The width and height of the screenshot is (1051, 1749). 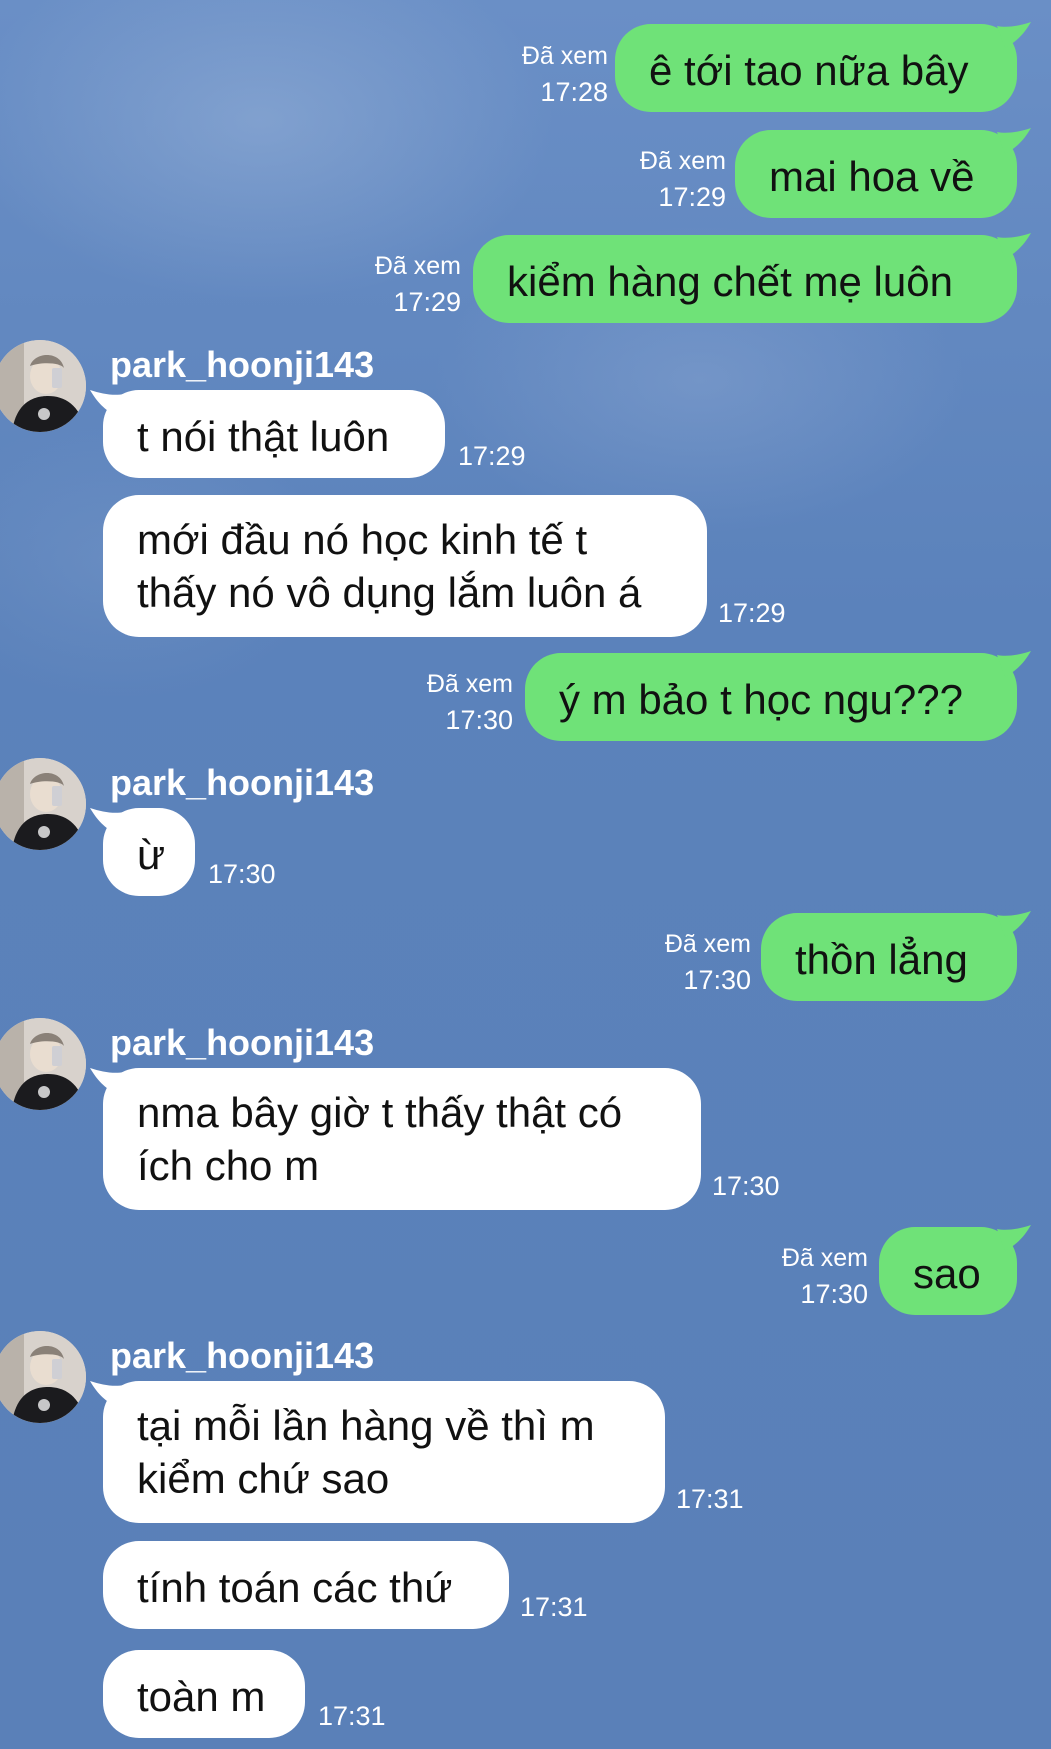 What do you see at coordinates (306, 1585) in the screenshot?
I see `incoming-message-bubble: tính toán các thứ` at bounding box center [306, 1585].